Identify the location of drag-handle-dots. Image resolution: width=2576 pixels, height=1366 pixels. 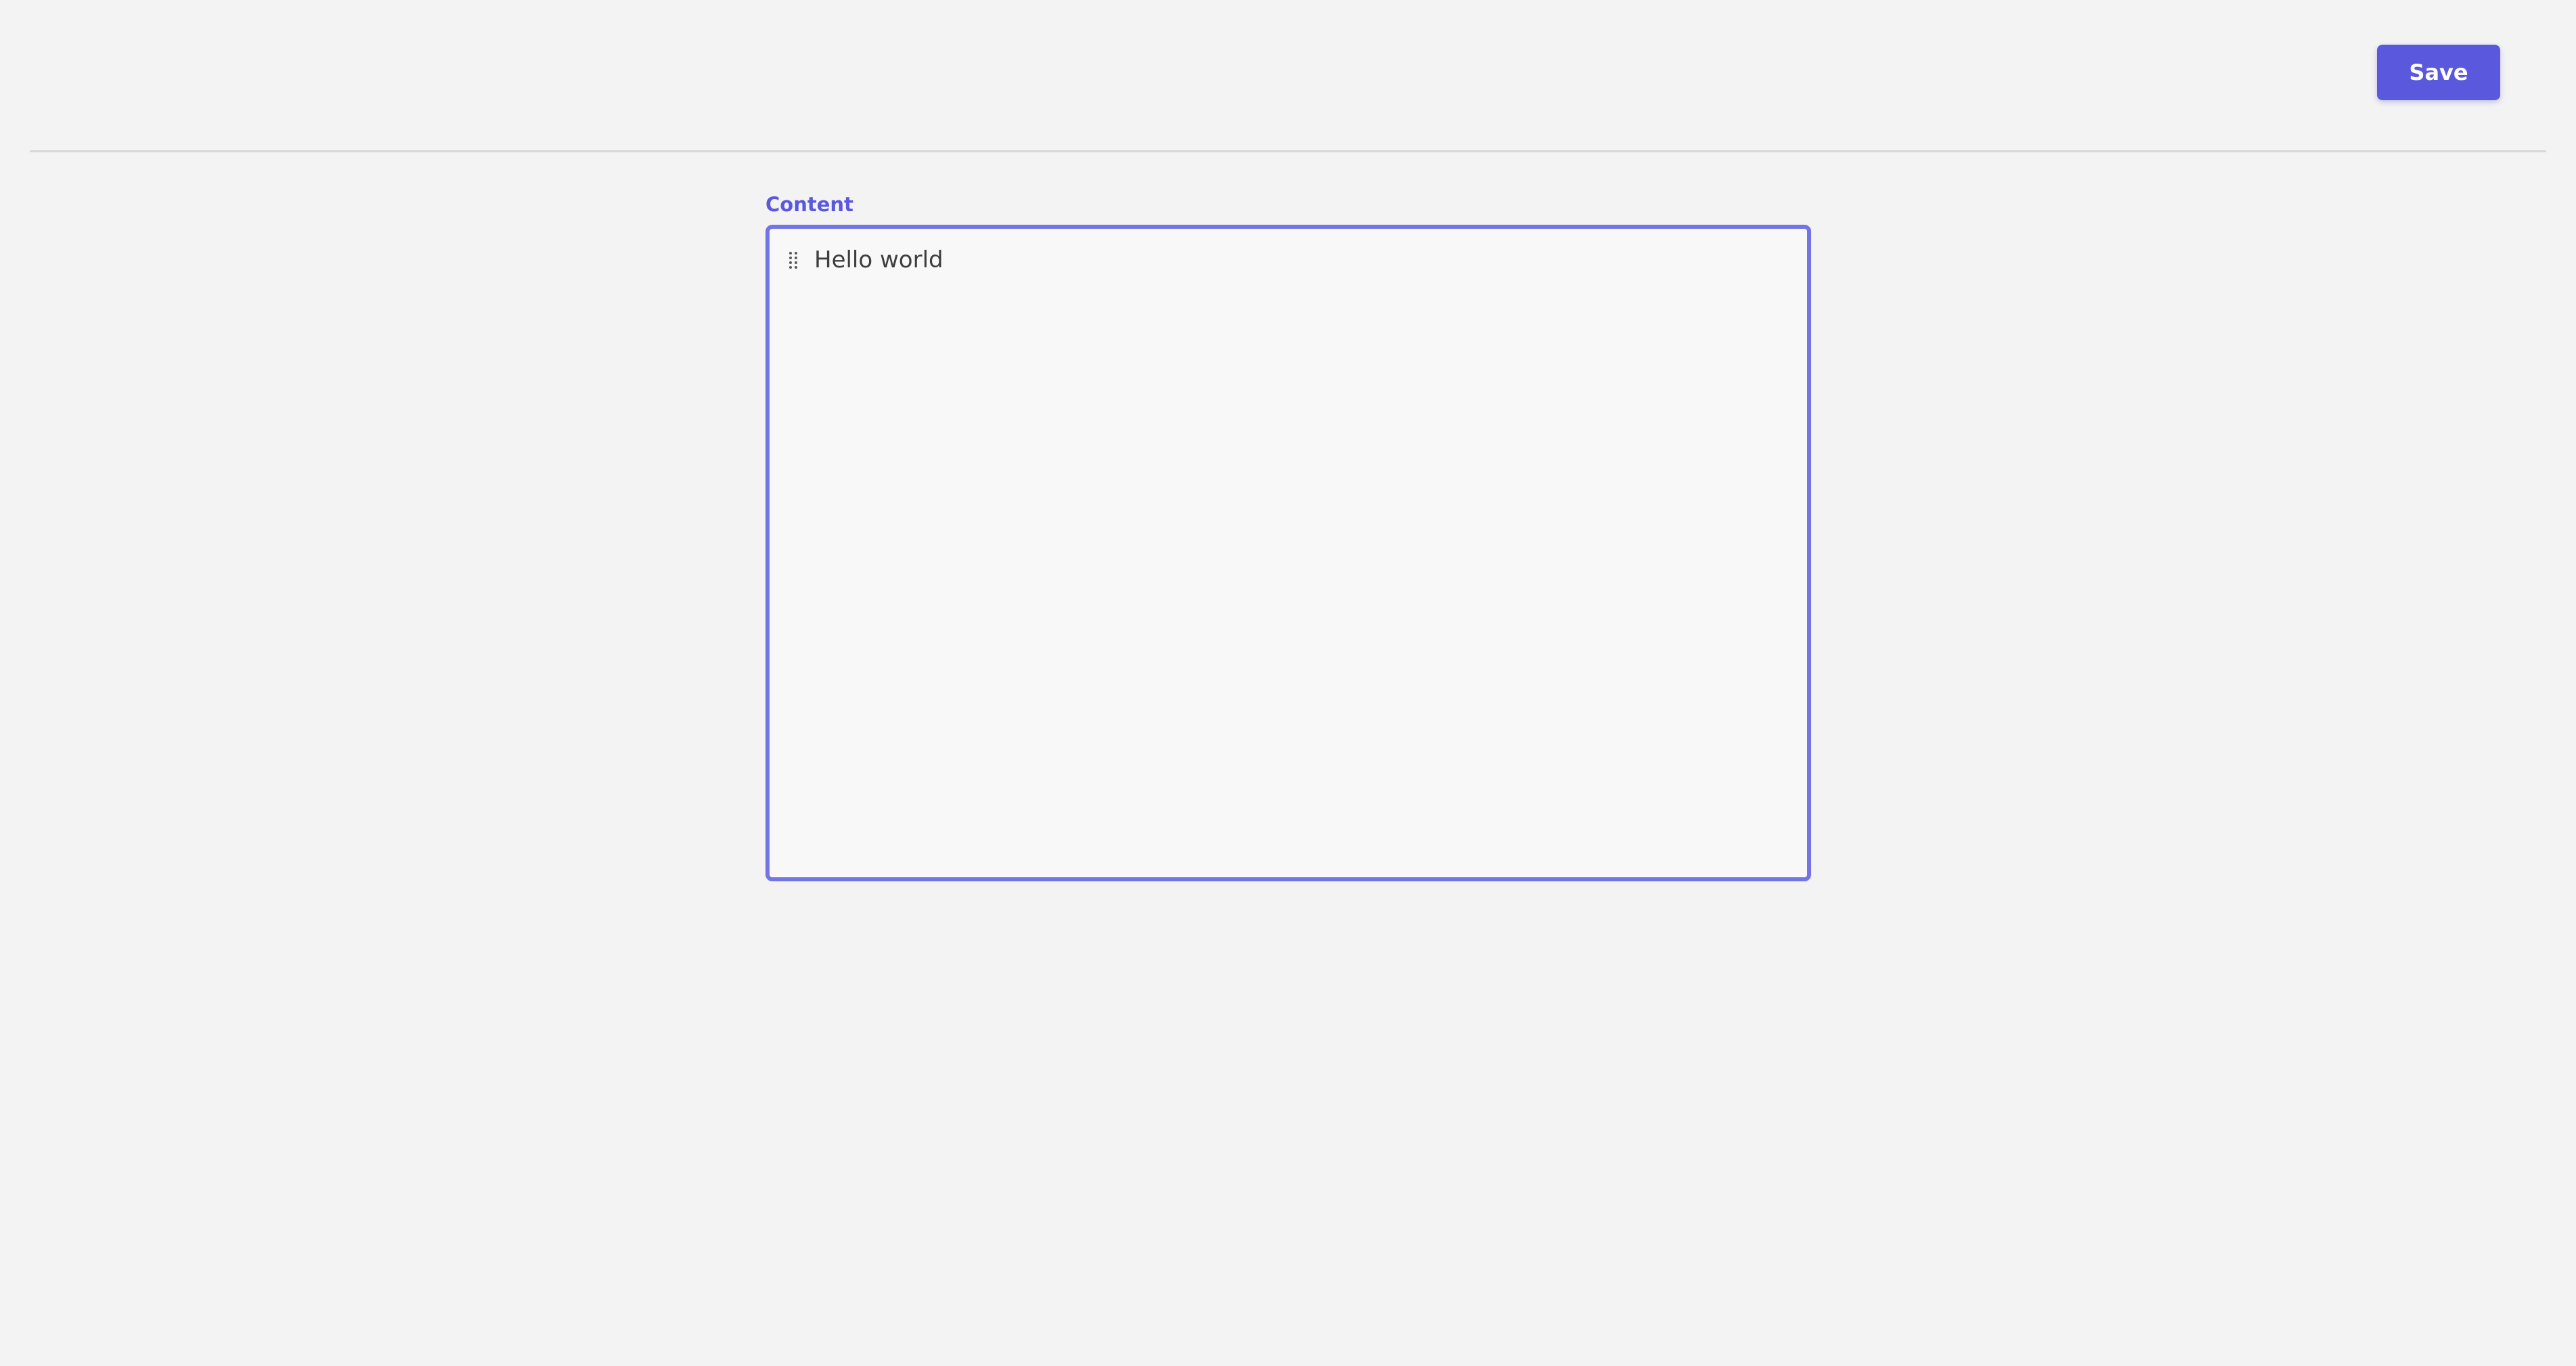
(793, 260).